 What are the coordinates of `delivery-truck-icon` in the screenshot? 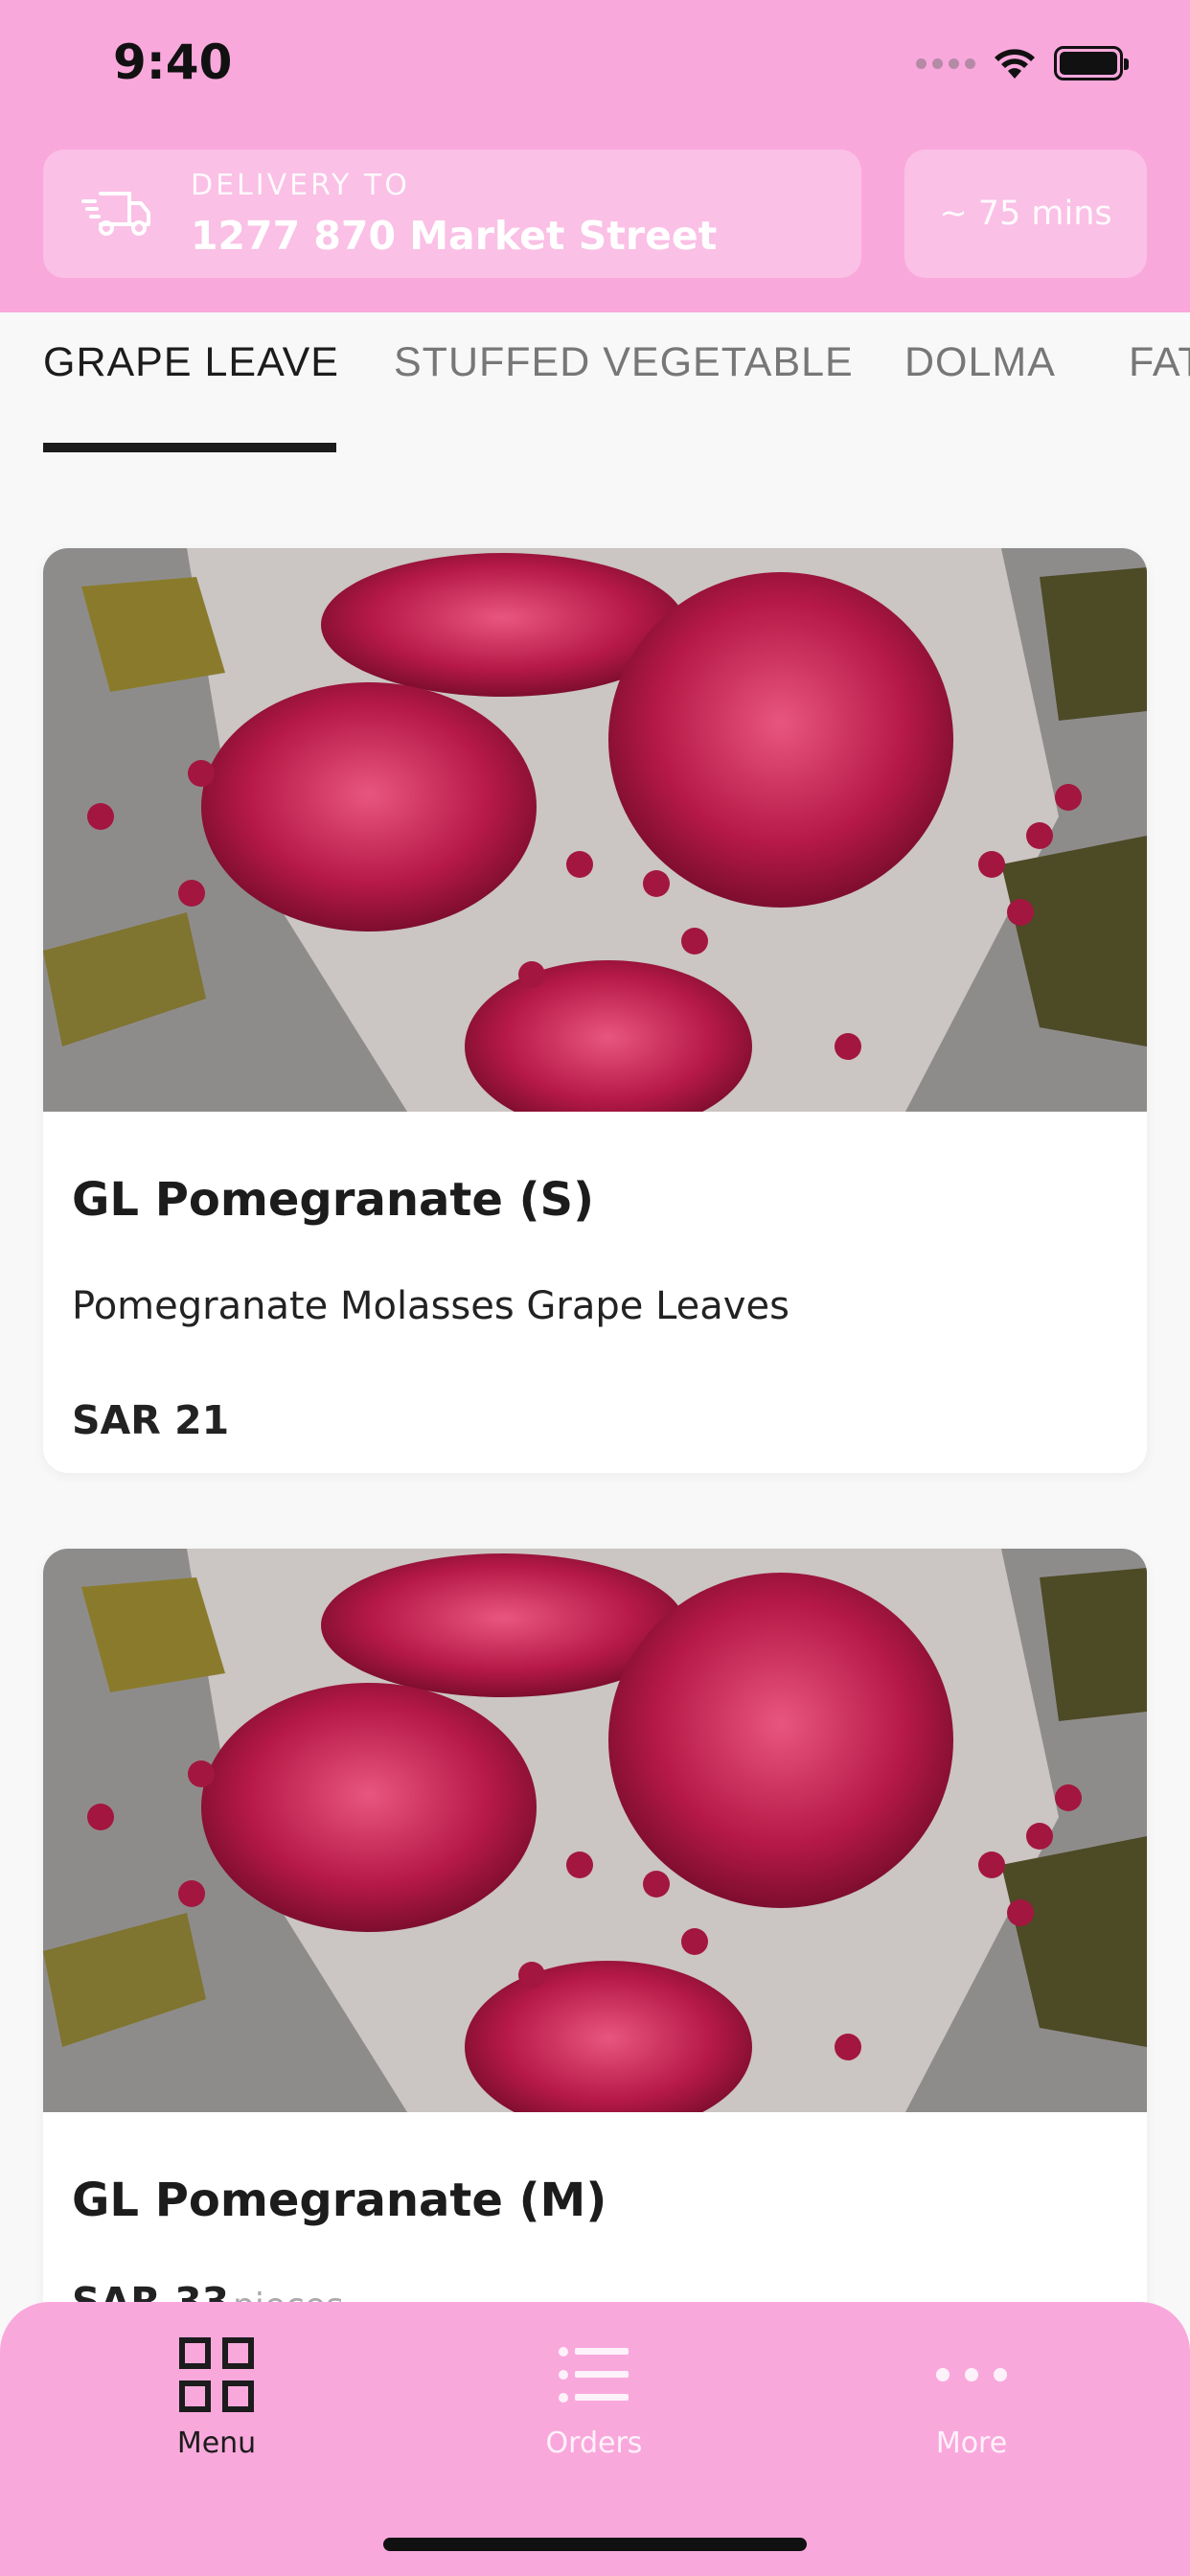 It's located at (116, 214).